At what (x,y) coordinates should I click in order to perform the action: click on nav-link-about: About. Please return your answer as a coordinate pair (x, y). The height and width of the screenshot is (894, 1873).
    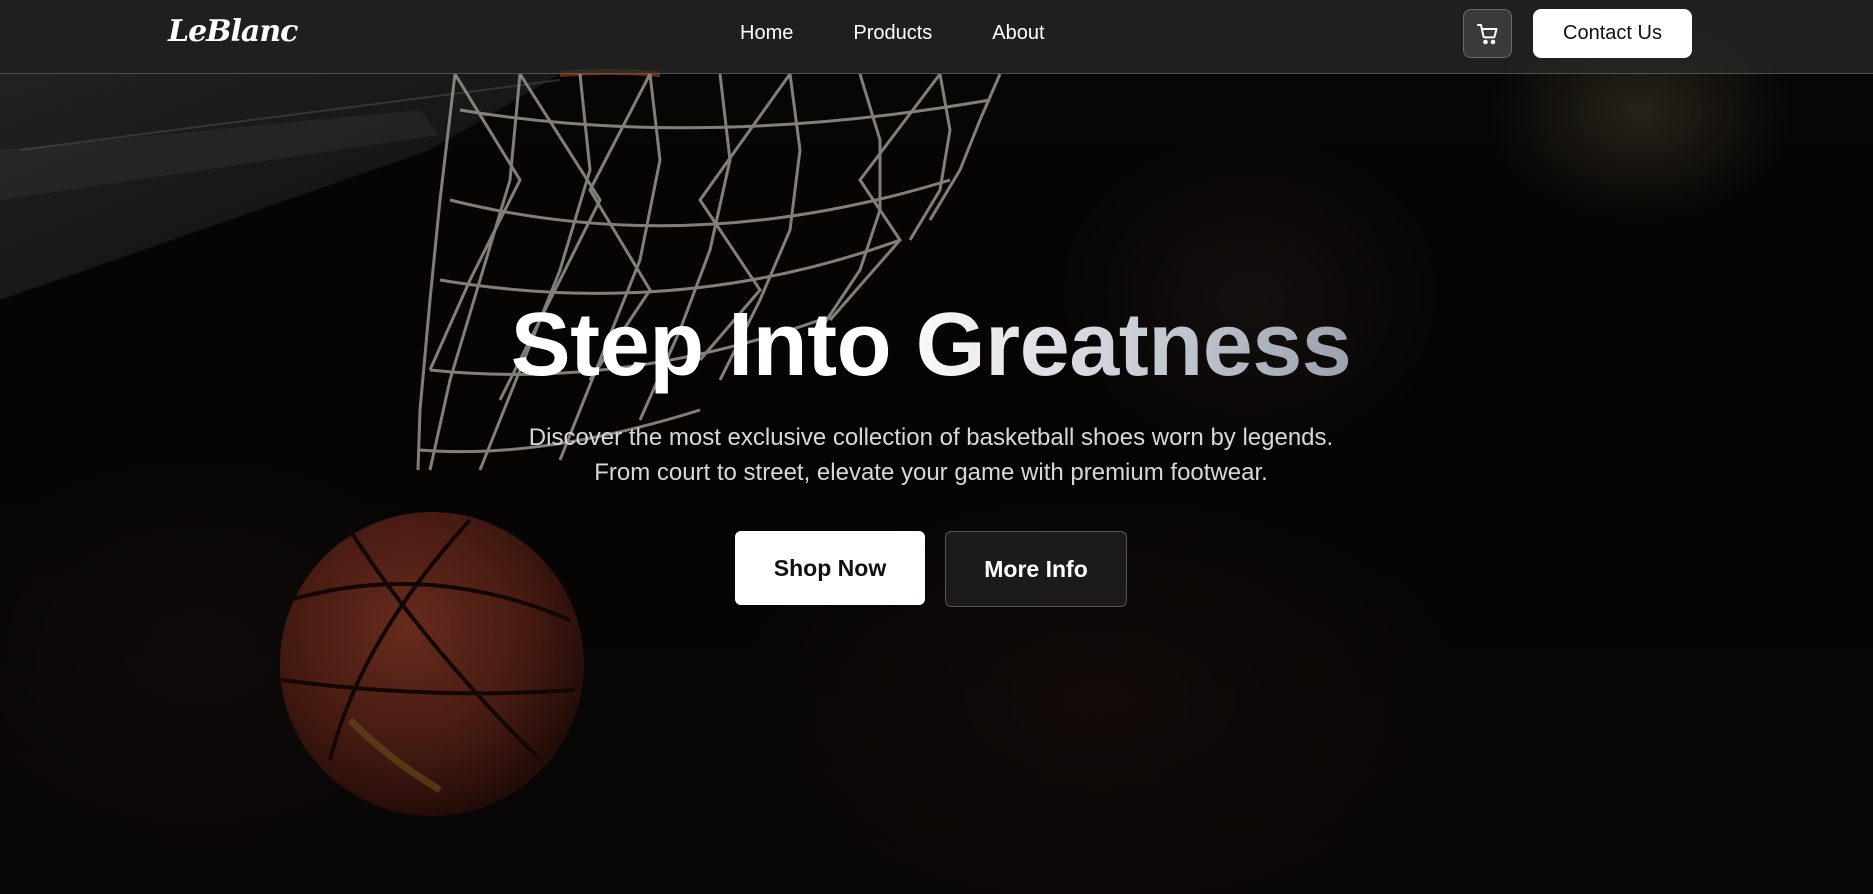
    Looking at the image, I should click on (1018, 33).